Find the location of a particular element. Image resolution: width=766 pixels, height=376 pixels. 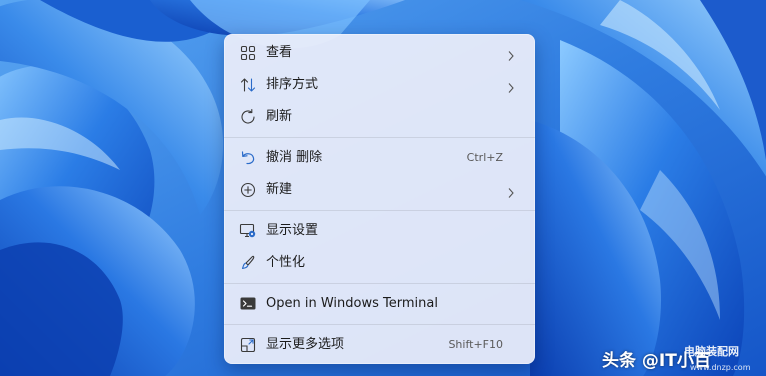

more-options-icon is located at coordinates (248, 345).